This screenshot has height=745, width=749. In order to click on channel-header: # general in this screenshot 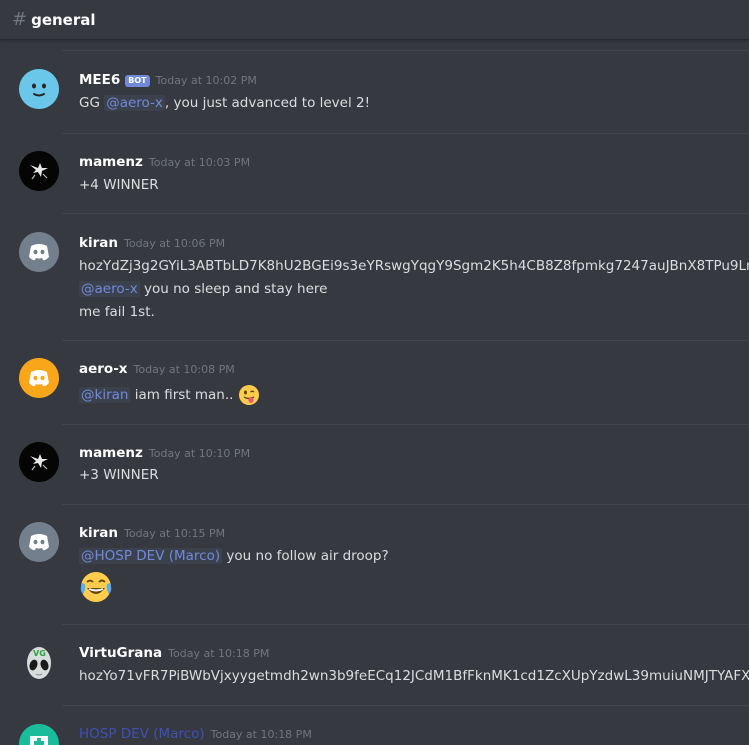, I will do `click(374, 20)`.